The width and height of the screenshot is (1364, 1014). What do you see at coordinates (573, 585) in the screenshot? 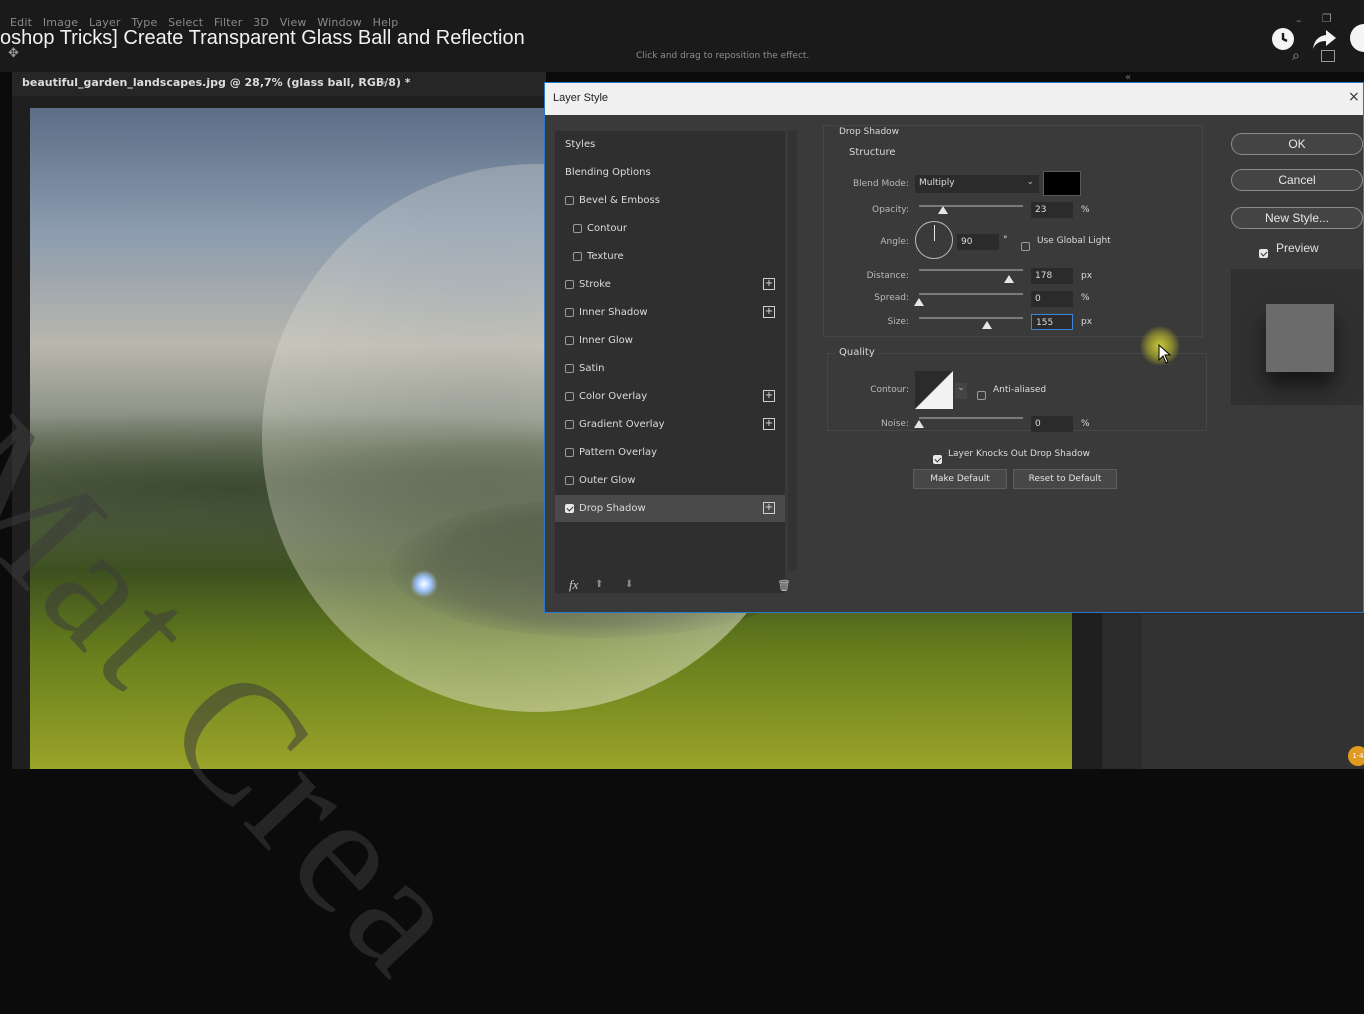
I see `fx-icon: fx` at bounding box center [573, 585].